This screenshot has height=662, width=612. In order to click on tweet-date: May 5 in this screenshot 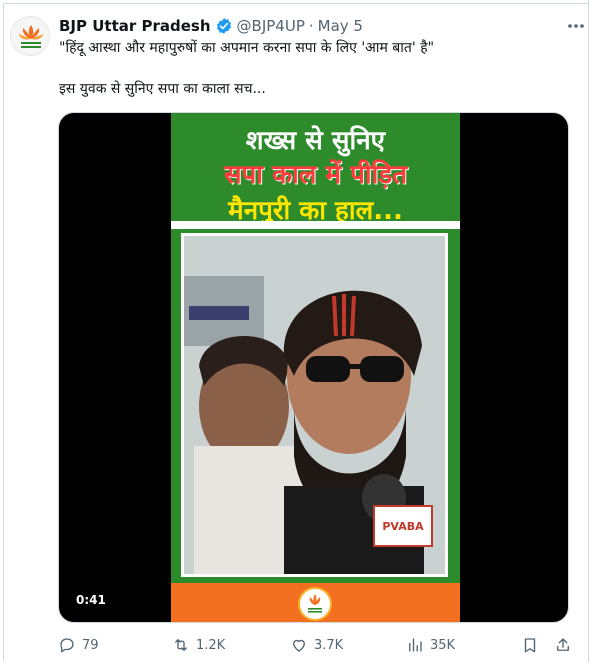, I will do `click(340, 26)`.